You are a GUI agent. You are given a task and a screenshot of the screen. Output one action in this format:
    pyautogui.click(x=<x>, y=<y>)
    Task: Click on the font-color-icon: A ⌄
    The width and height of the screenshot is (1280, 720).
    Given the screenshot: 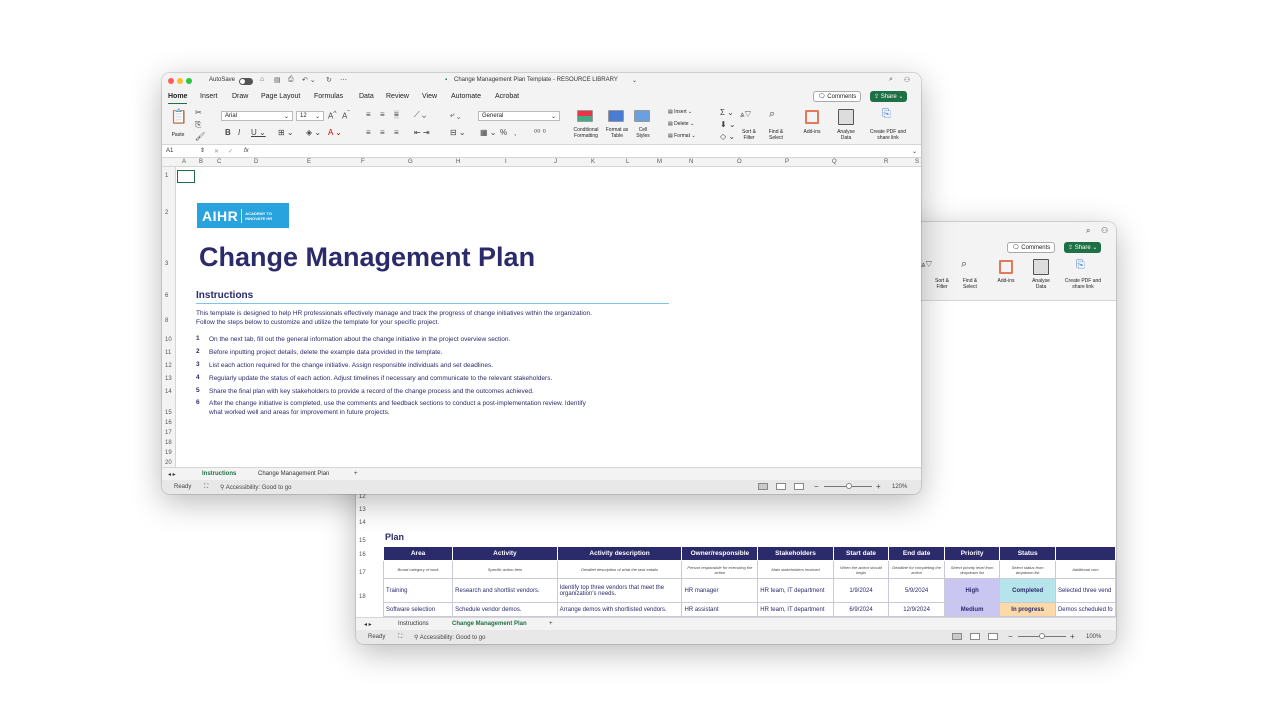 What is the action you would take?
    pyautogui.click(x=335, y=132)
    